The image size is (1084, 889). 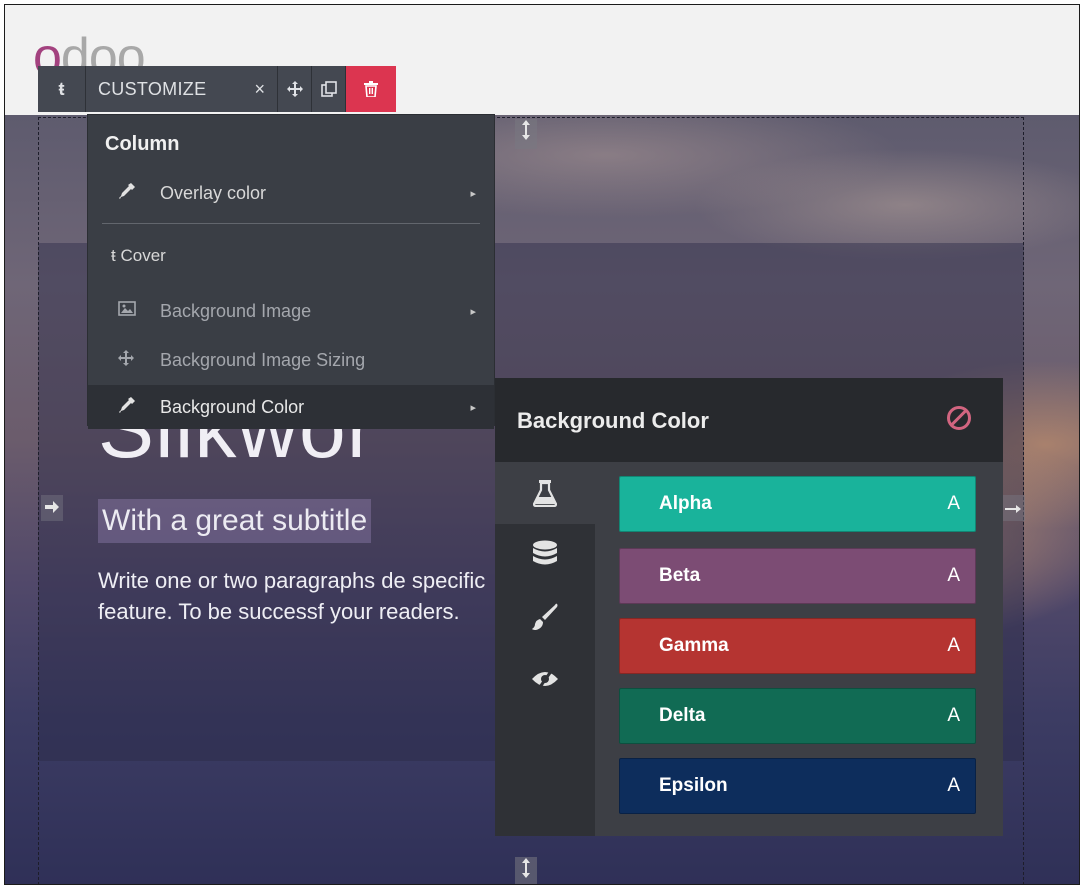 I want to click on parent-icon: ŧ, so click(x=61, y=88).